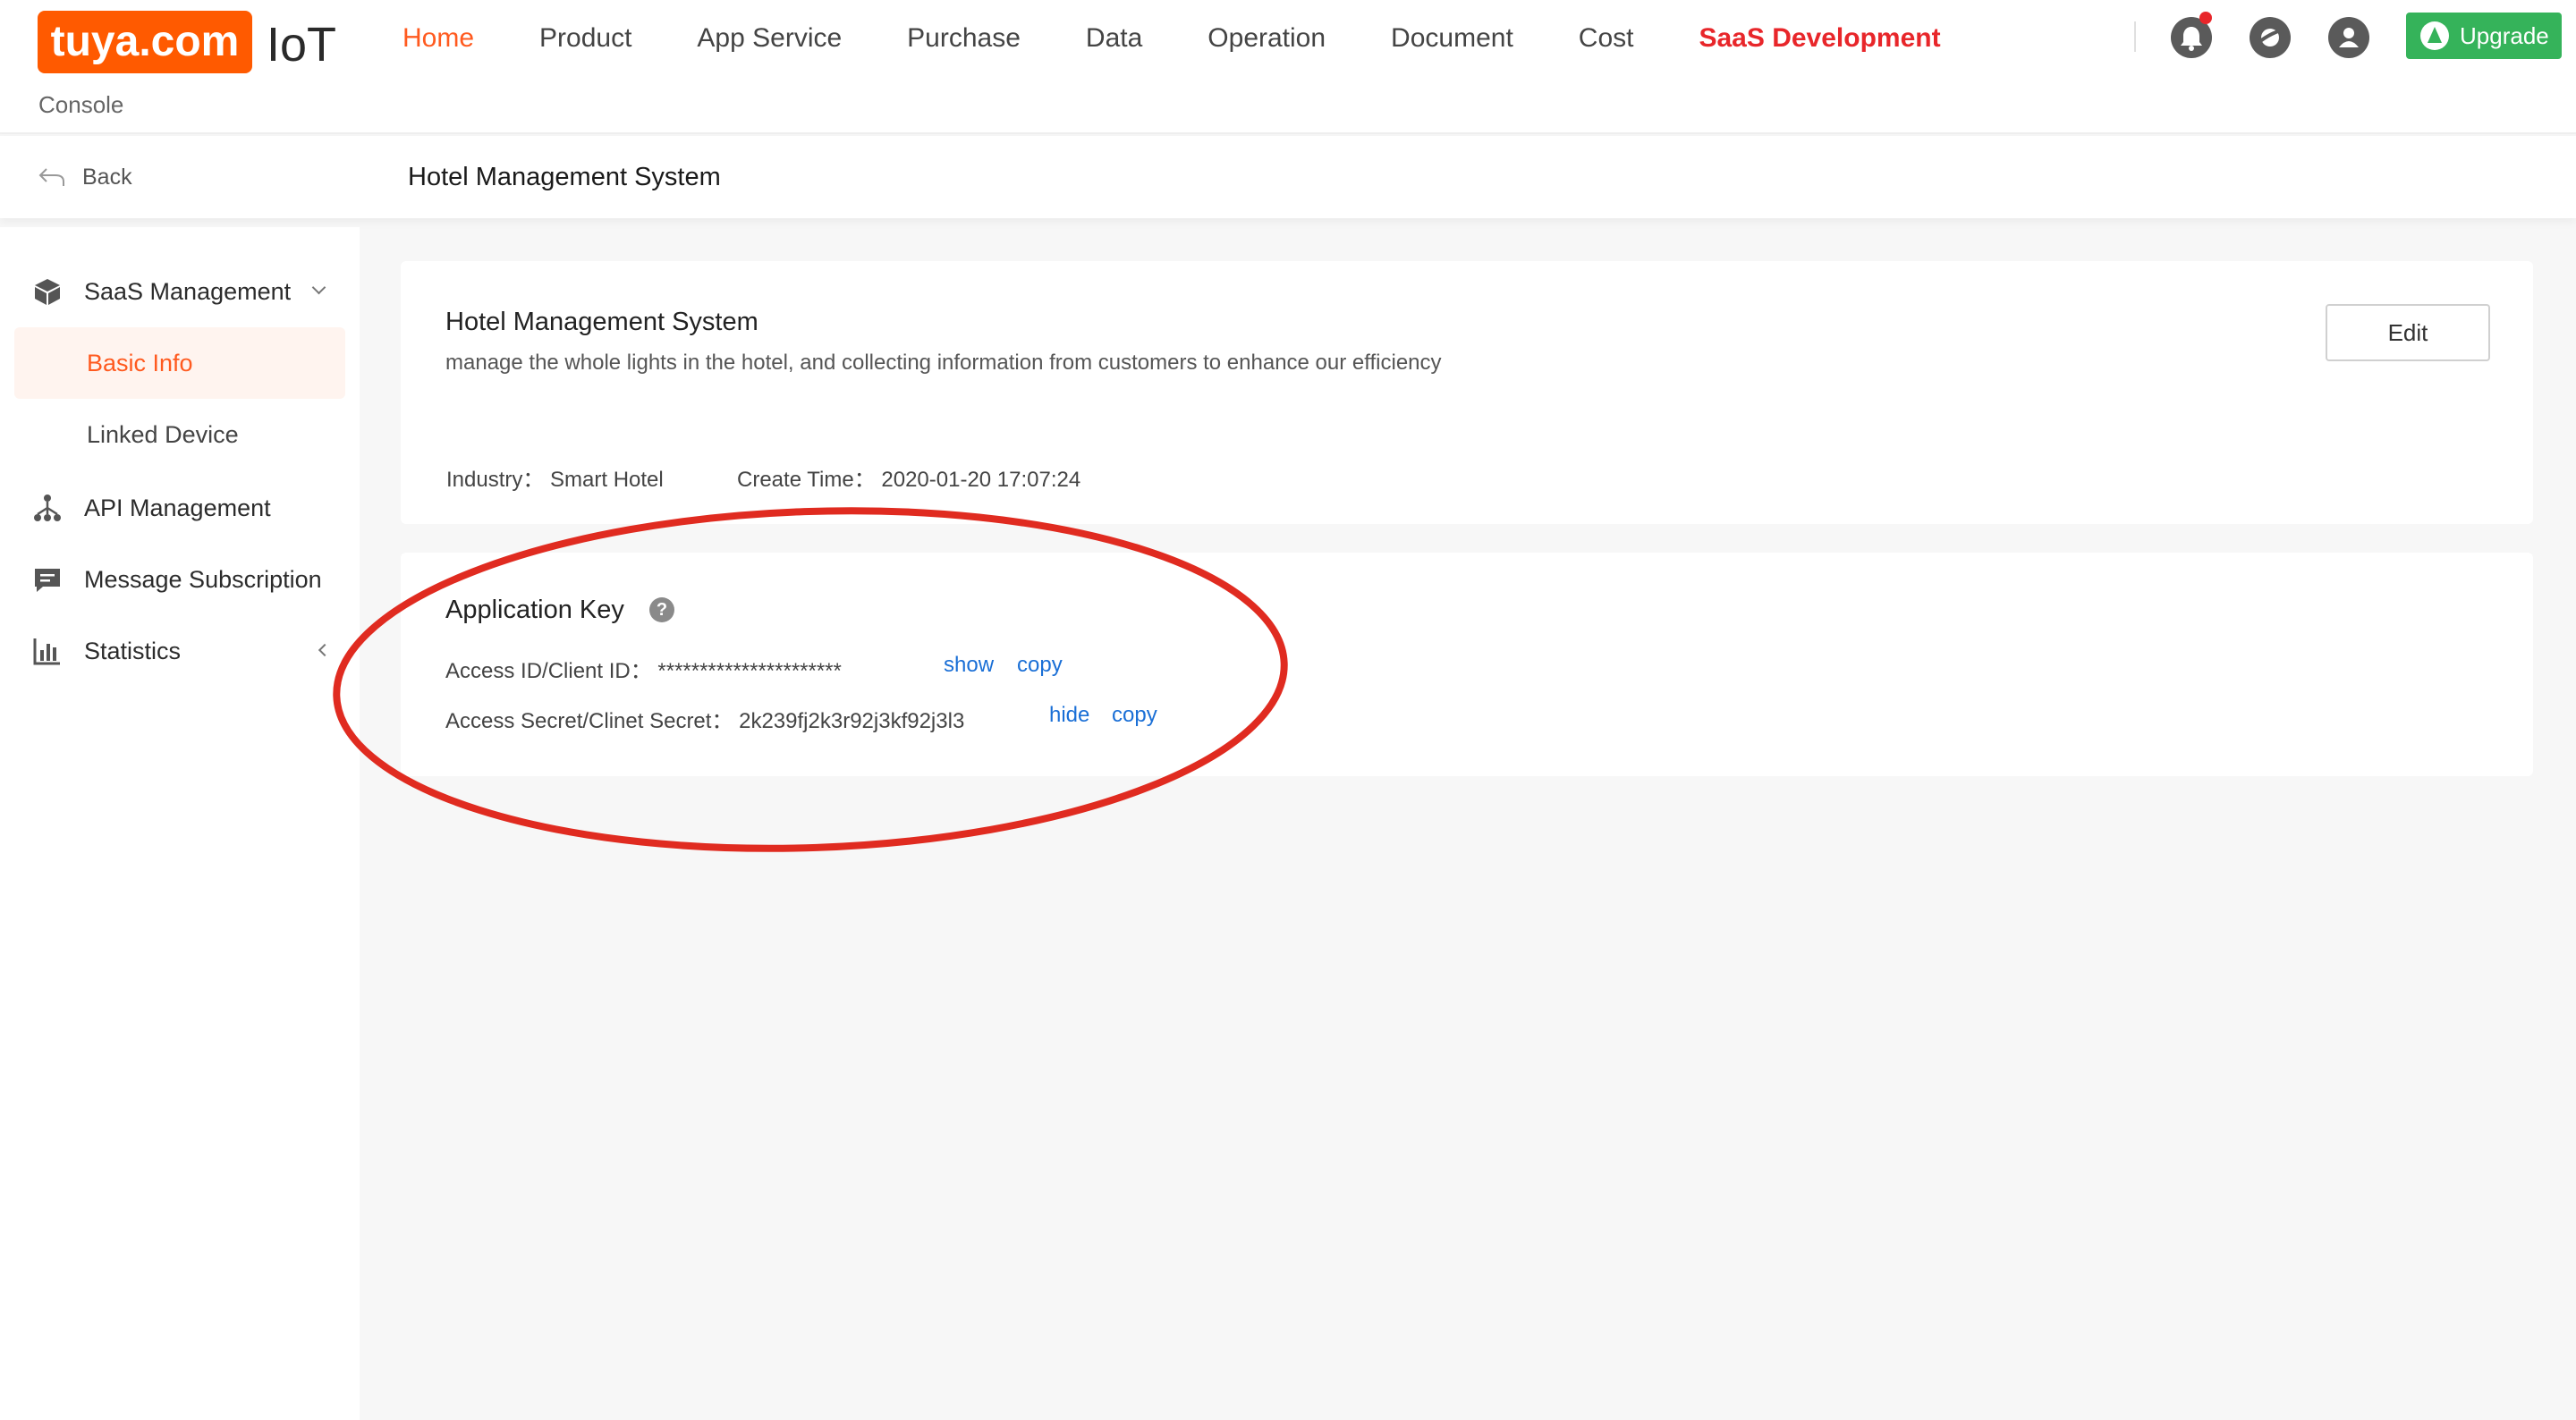 The height and width of the screenshot is (1420, 2576). I want to click on nav-cost: Cost, so click(1606, 38).